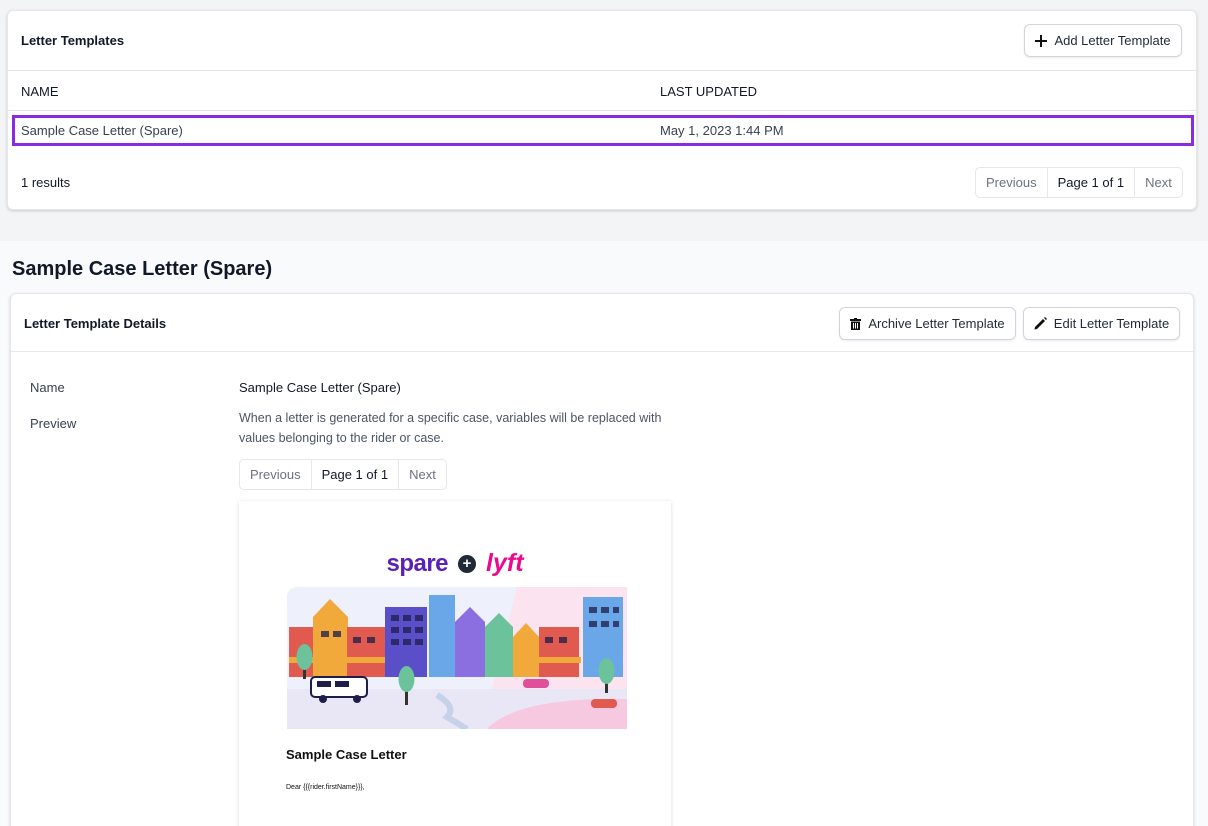 Image resolution: width=1208 pixels, height=826 pixels. Describe the element at coordinates (325, 787) in the screenshot. I see `letter-greeting: Dear {{{rider.firstName}}},` at that location.